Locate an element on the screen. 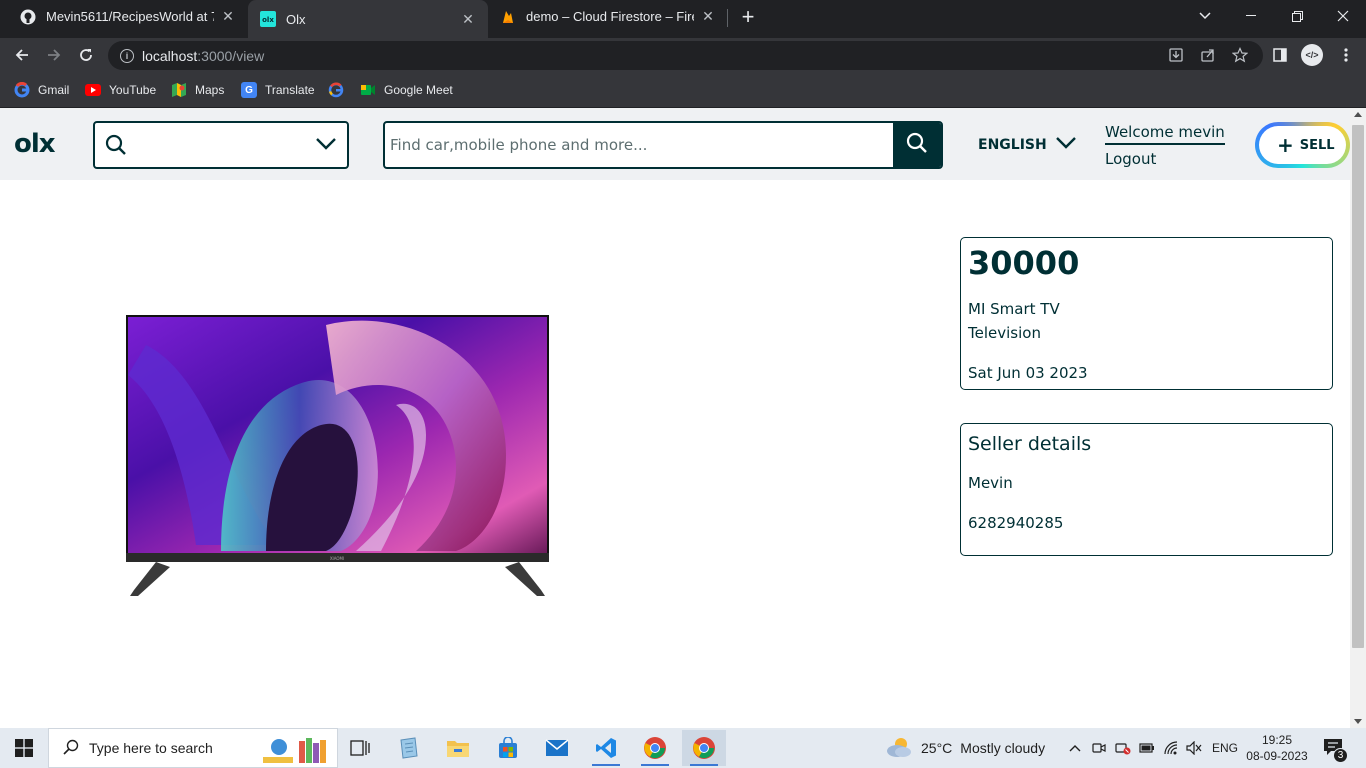 Image resolution: width=1366 pixels, height=768 pixels. share-icon is located at coordinates (1208, 55).